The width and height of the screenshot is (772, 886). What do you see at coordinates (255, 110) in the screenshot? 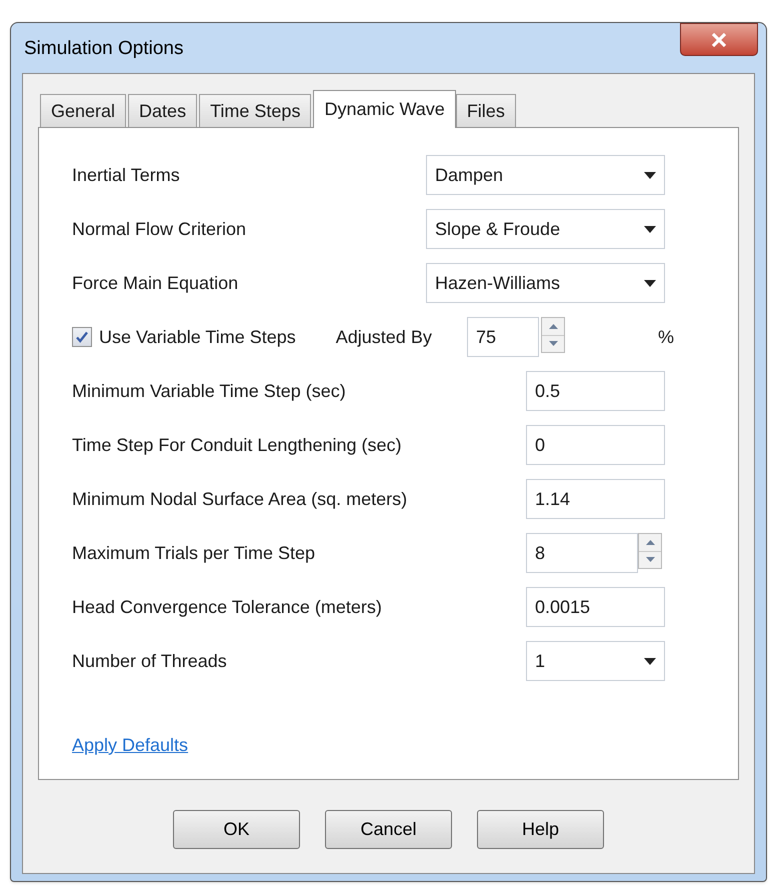
I see `tab: Time Steps` at bounding box center [255, 110].